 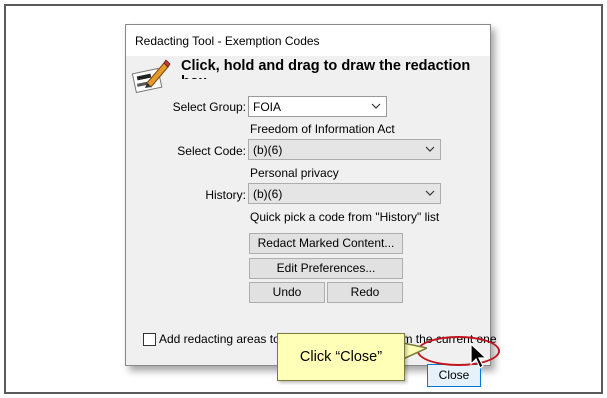 I want to click on redaction-pen-icon, so click(x=151, y=76).